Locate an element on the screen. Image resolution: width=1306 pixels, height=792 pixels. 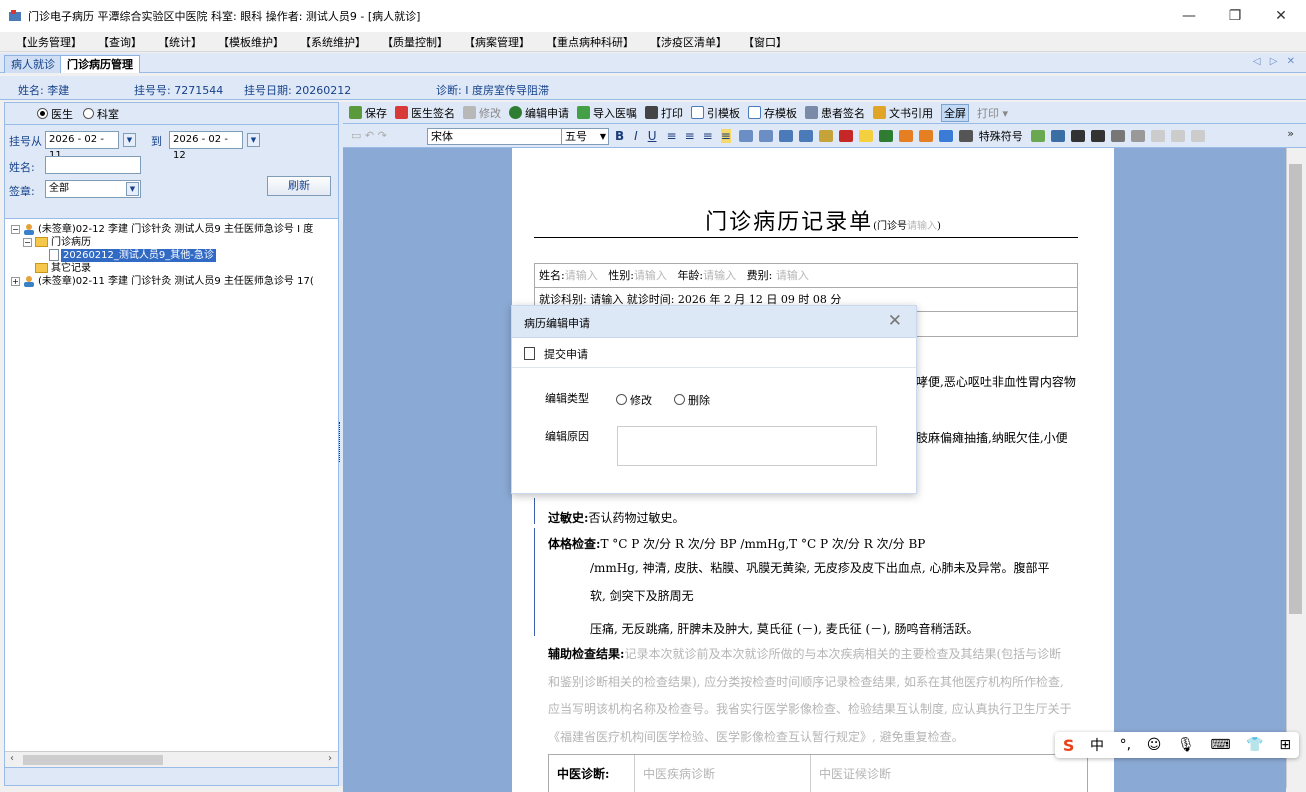
justify-icon: ≡ is located at coordinates (725, 136).